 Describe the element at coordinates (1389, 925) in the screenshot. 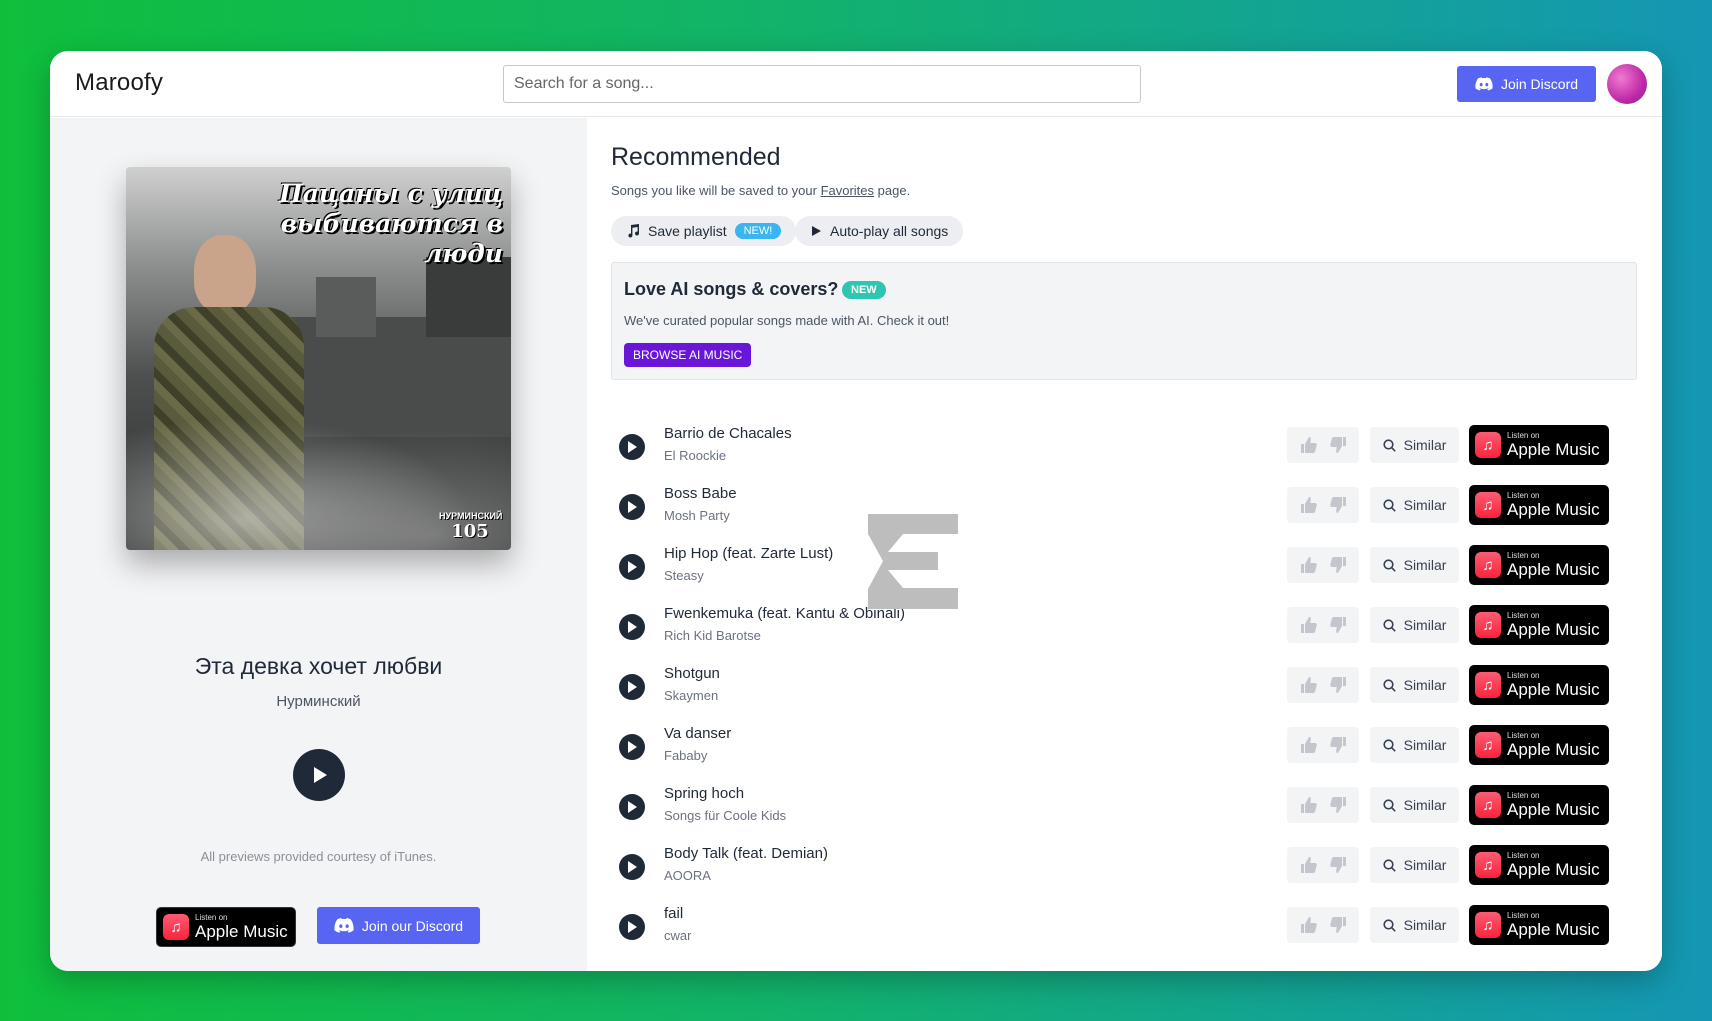

I see `search-icon` at that location.